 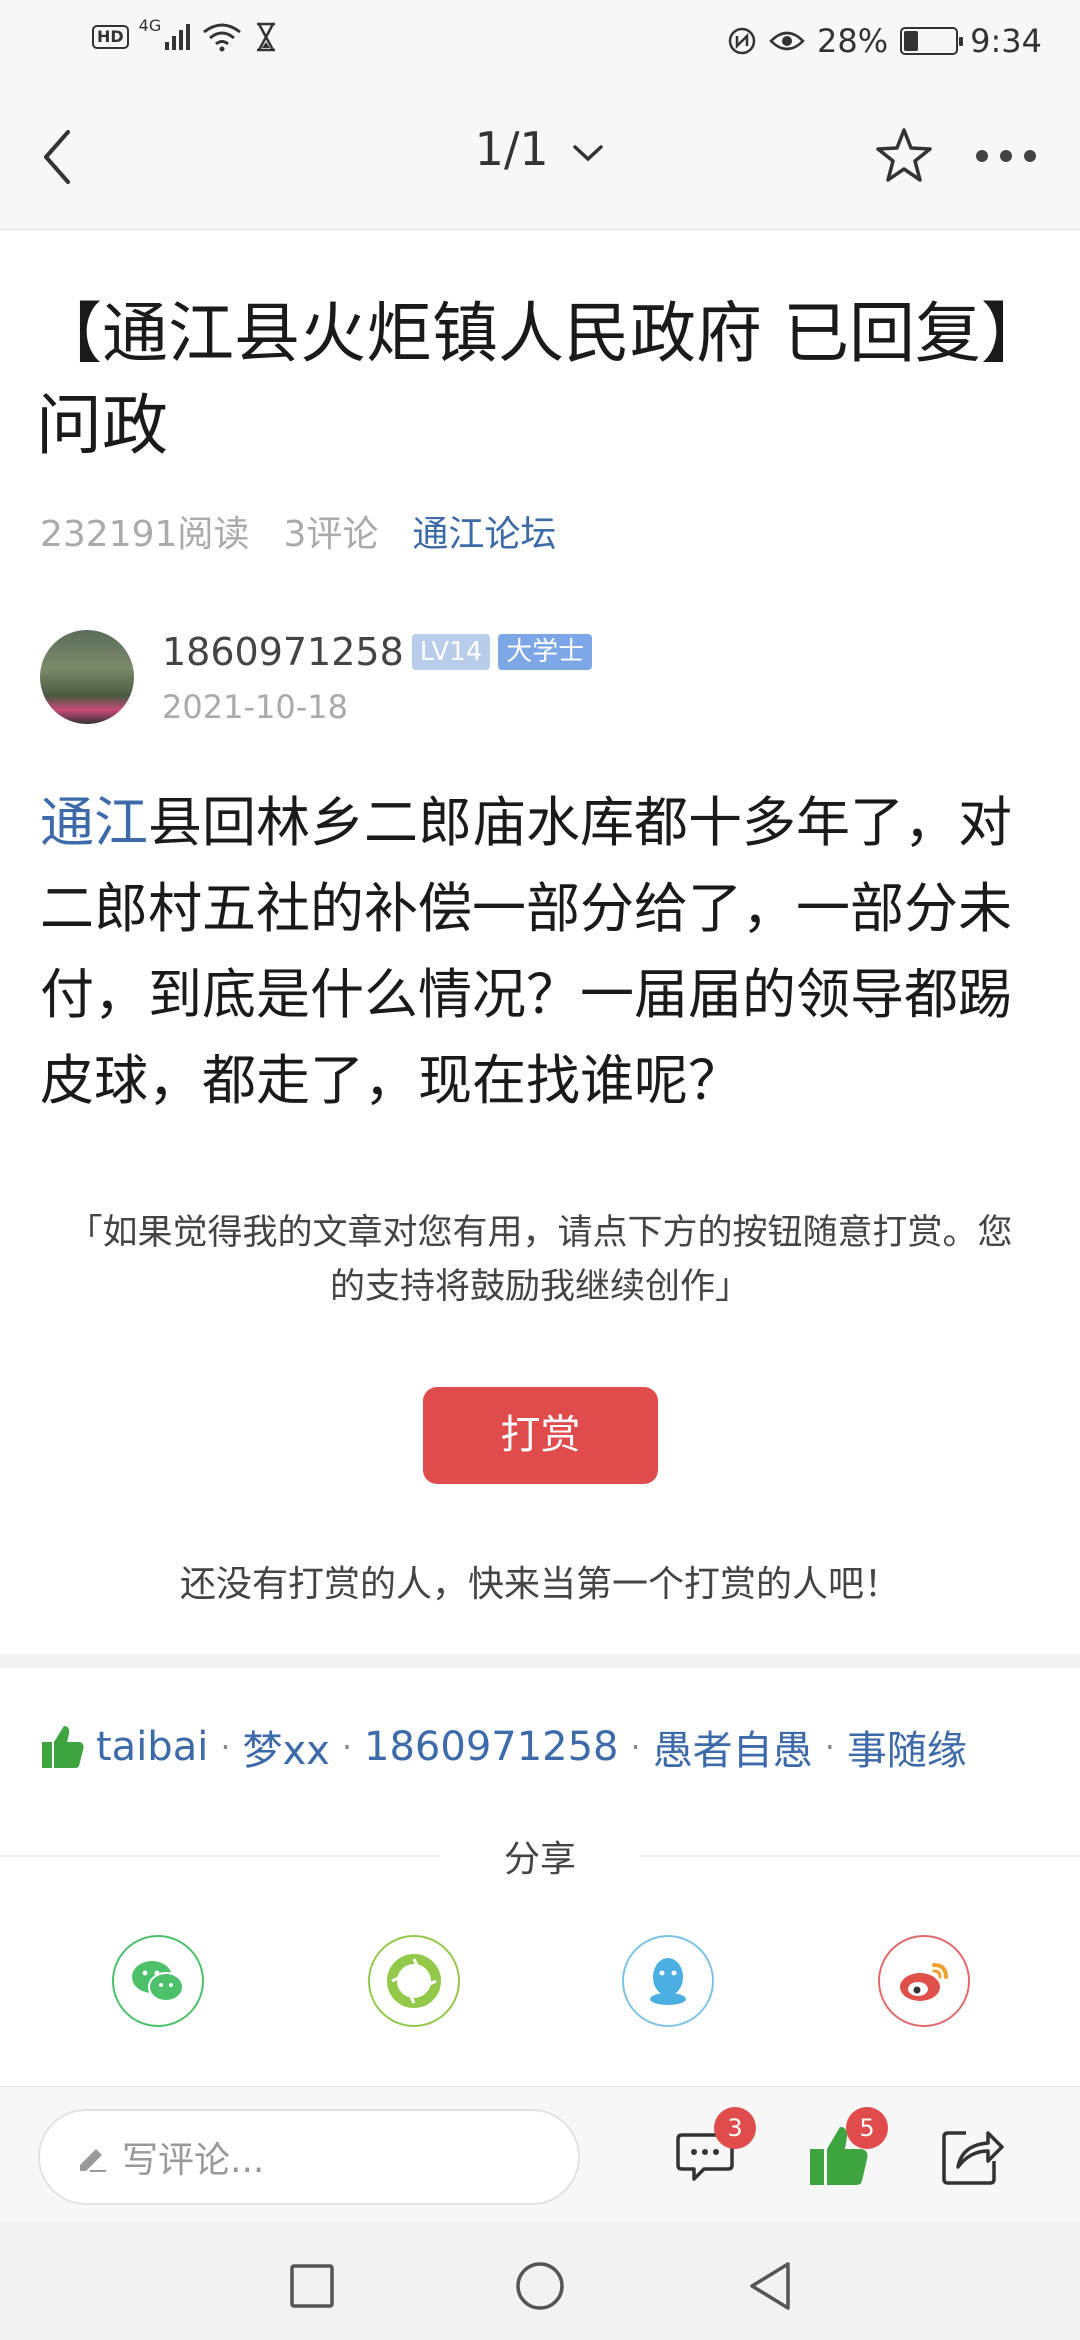 What do you see at coordinates (540, 1435) in the screenshot?
I see `reward-button: 打赏` at bounding box center [540, 1435].